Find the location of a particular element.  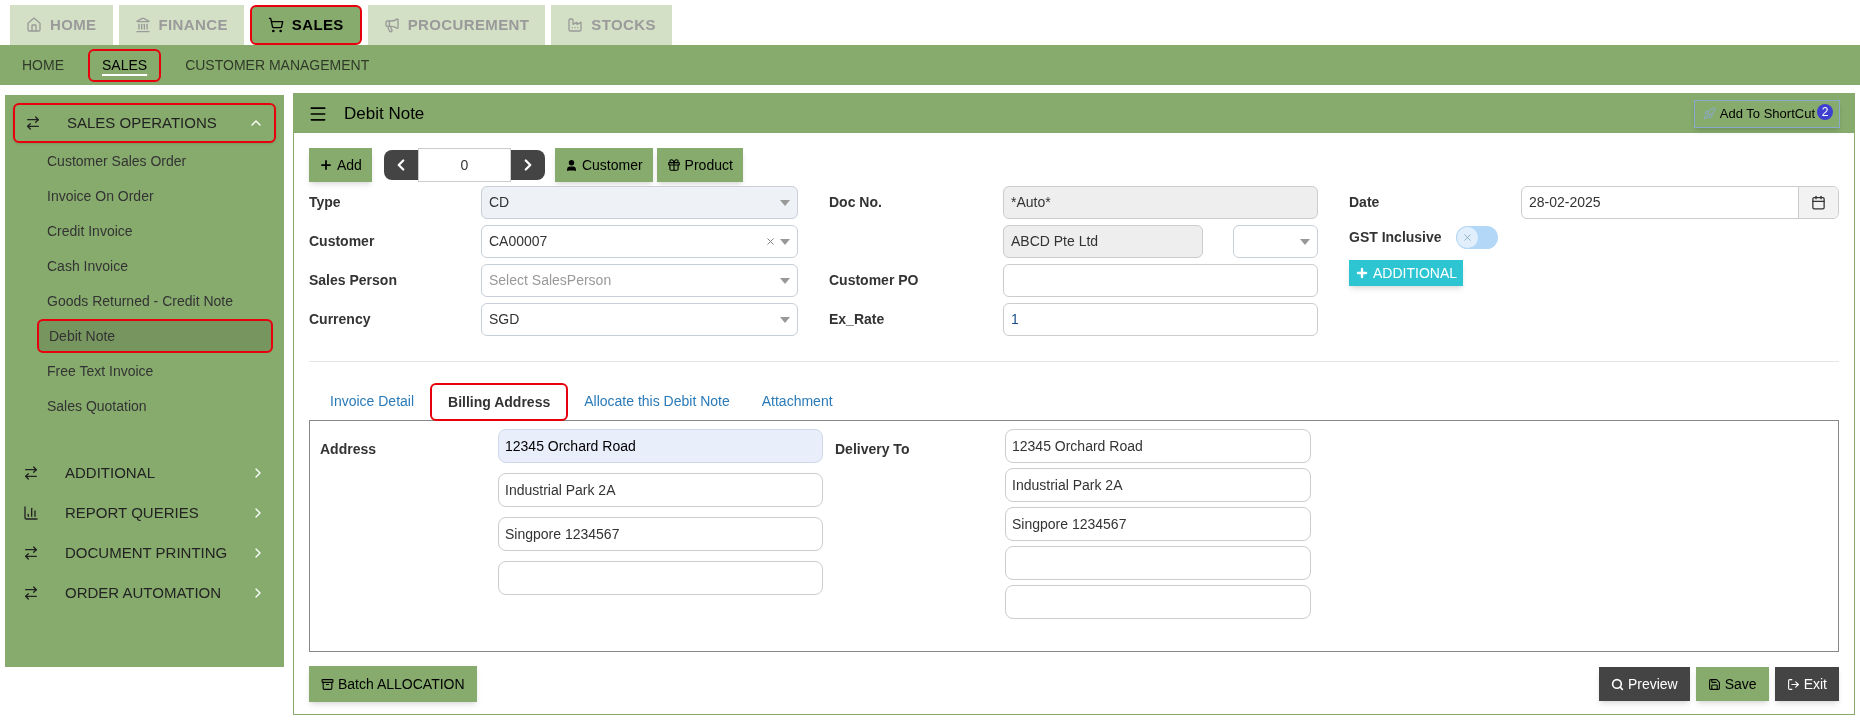

delivery-field: 12345 Orchard Road is located at coordinates (1158, 446).